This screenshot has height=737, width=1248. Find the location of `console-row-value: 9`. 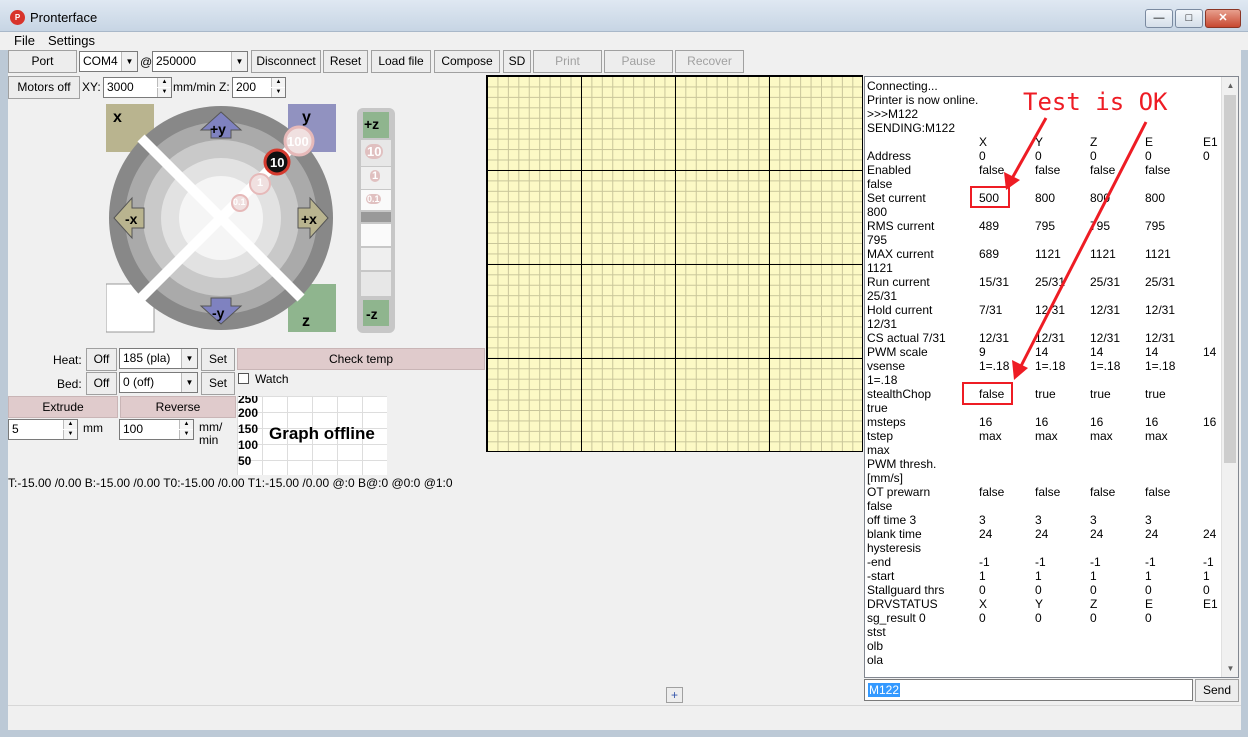

console-row-value: 9 is located at coordinates (982, 352).